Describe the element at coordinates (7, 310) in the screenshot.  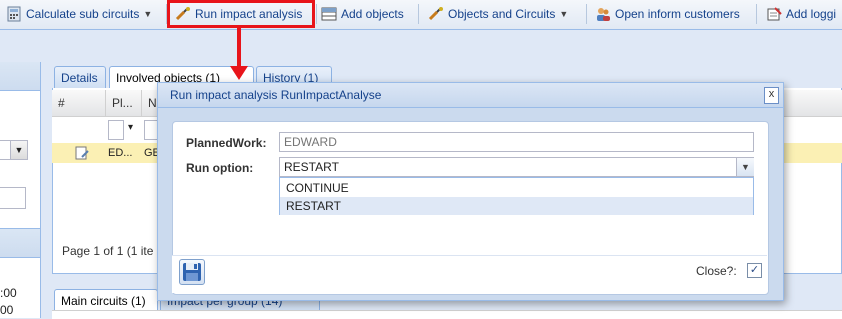
I see `left-time-label: 00` at that location.